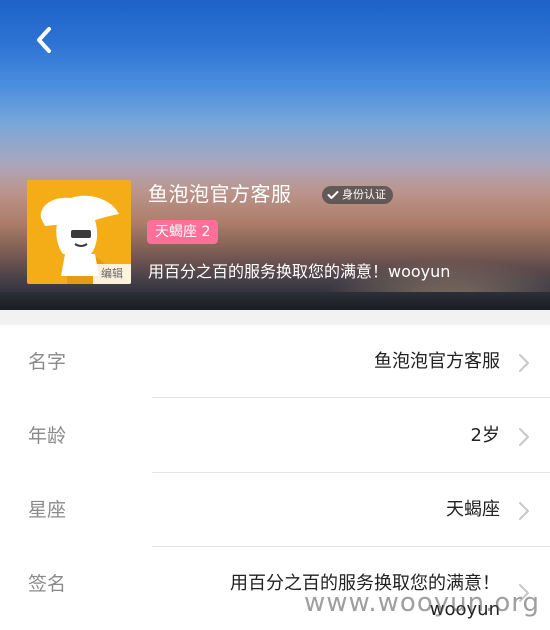  I want to click on avatar-edit-label: 编辑, so click(112, 274).